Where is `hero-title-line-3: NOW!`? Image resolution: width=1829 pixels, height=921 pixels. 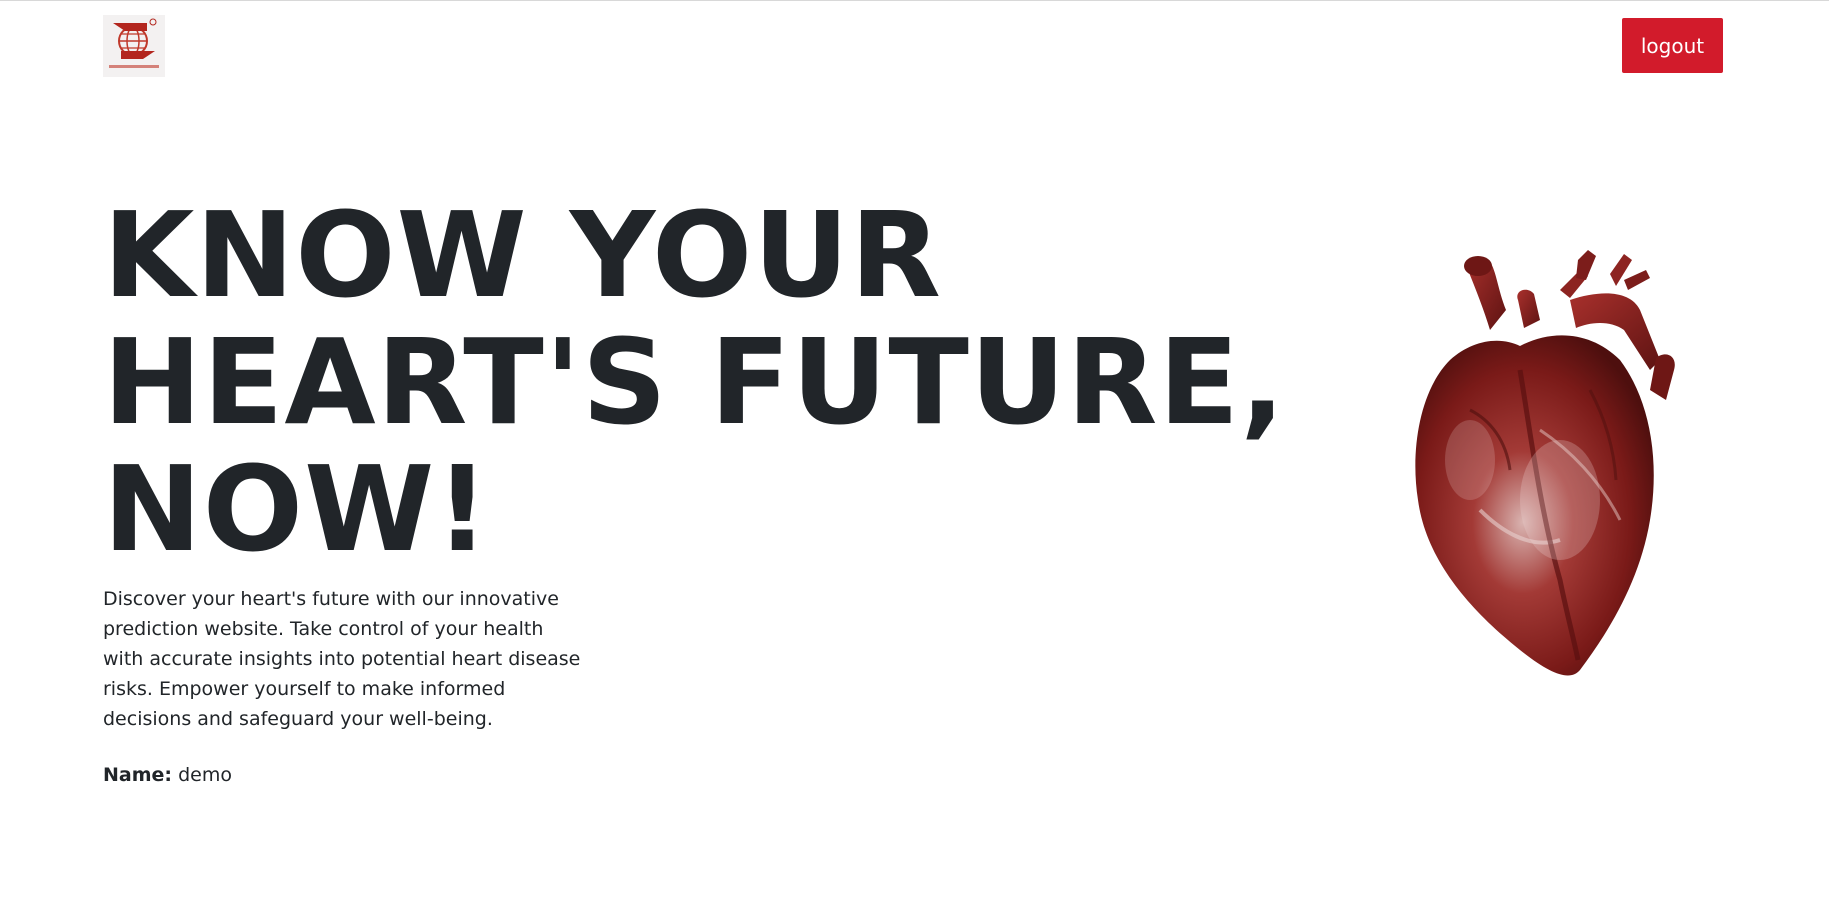
hero-title-line-3: NOW! is located at coordinates (297, 509).